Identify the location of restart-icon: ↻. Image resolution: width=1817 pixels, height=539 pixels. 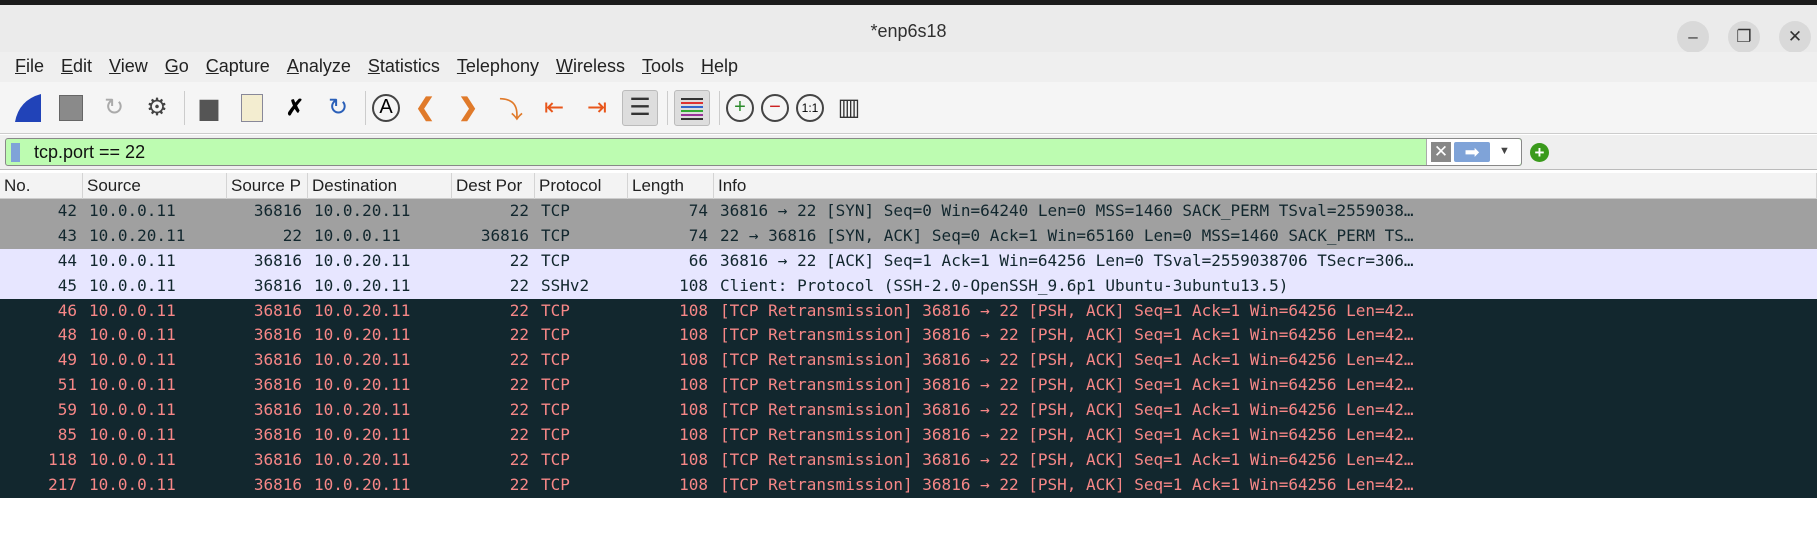
(114, 108).